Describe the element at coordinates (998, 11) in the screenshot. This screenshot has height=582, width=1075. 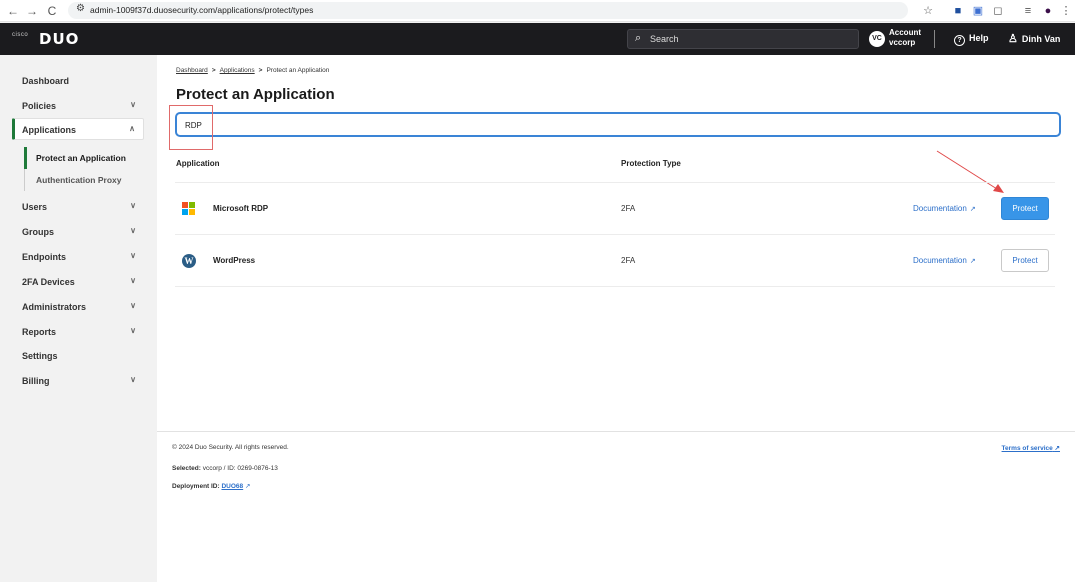
I see `extensions-puzzle-icon: ◻` at that location.